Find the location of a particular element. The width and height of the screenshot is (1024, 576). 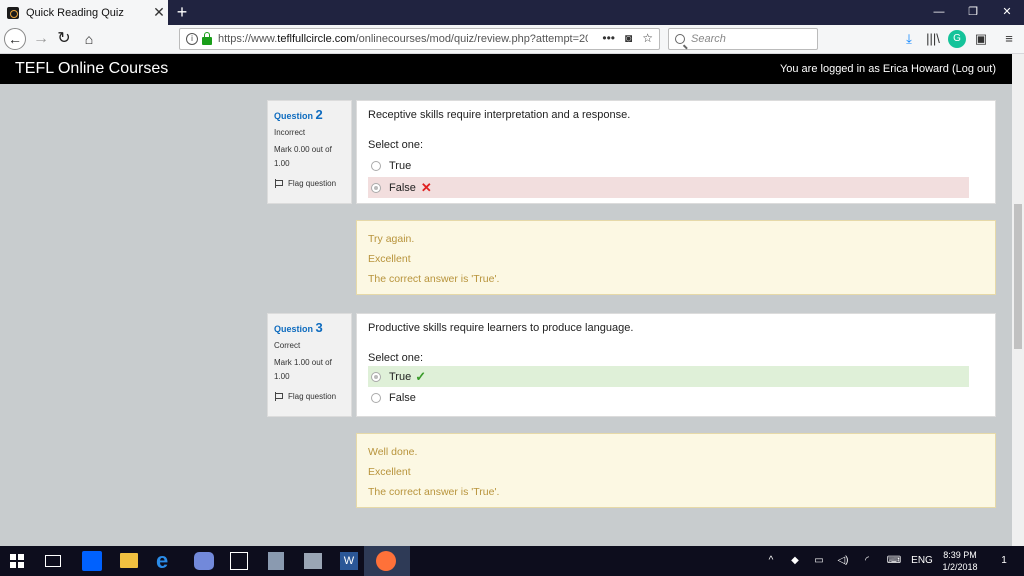

tab-quiz: Quick Reading Quiz ✕ is located at coordinates (84, 12).